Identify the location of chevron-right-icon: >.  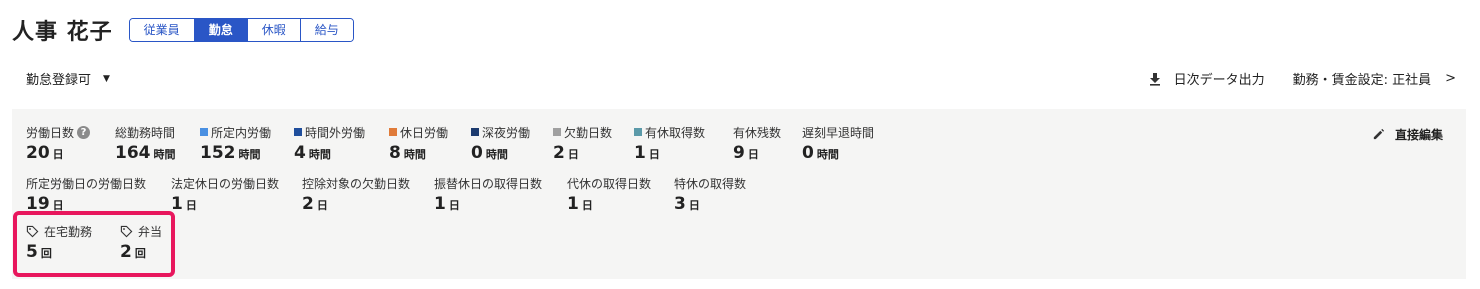
(1450, 78).